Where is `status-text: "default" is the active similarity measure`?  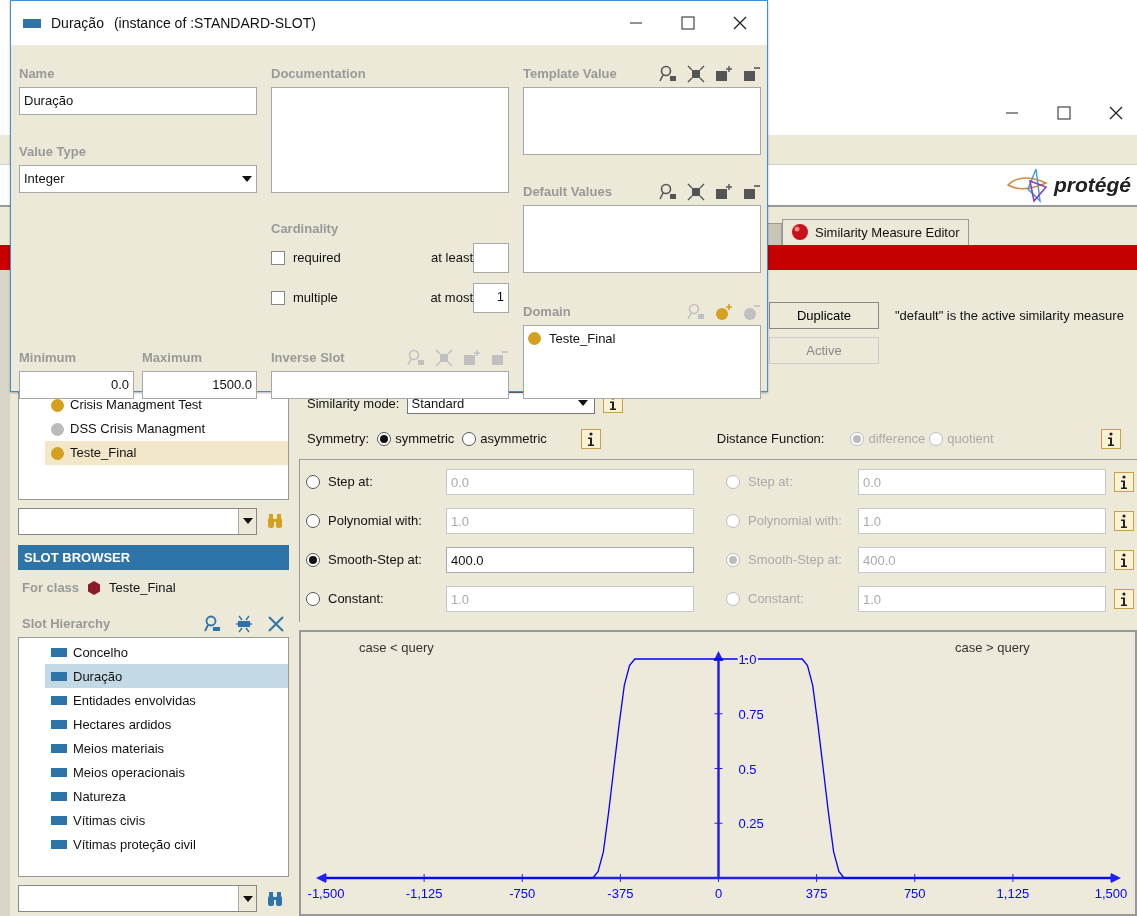
status-text: "default" is the active similarity measure is located at coordinates (1009, 316).